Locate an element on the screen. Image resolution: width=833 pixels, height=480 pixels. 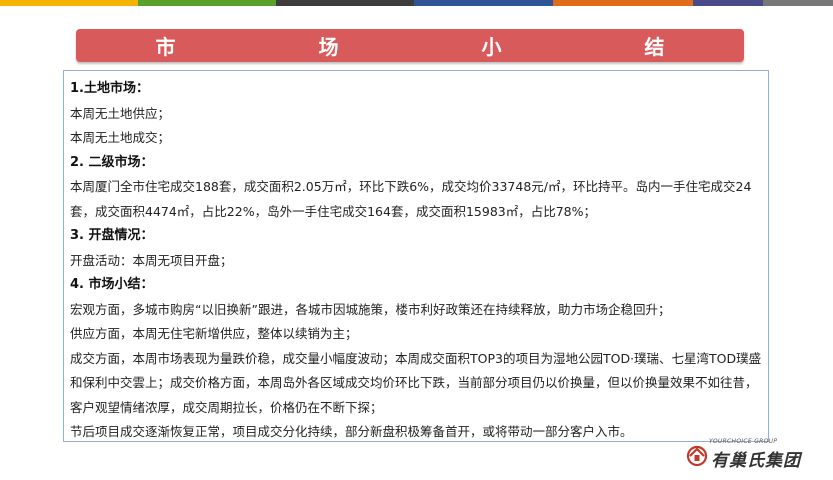
section-heading-secondary-market: 2. 二级市场： is located at coordinates (112, 162).